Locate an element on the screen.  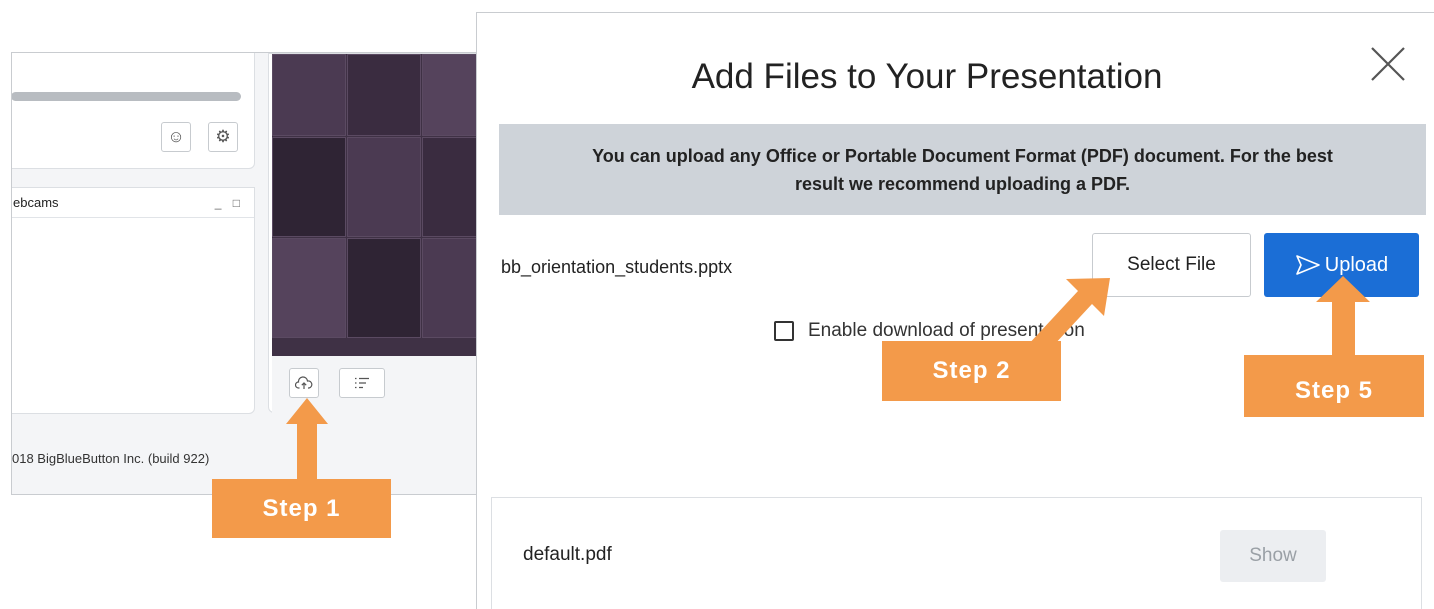
enable-download-checkbox is located at coordinates (784, 331).